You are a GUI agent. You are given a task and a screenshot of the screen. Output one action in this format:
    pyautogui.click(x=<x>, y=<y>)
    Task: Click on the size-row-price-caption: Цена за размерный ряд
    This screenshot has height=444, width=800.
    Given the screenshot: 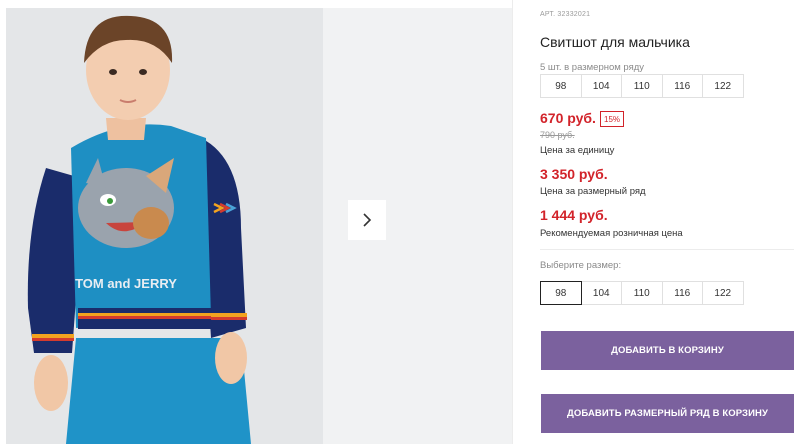 What is the action you would take?
    pyautogui.click(x=593, y=191)
    